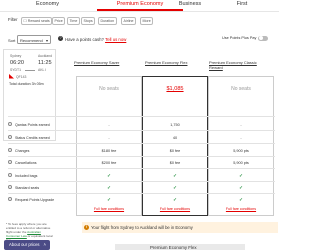 The image size is (320, 250). I want to click on qantas-logo-icon, so click(11, 76).